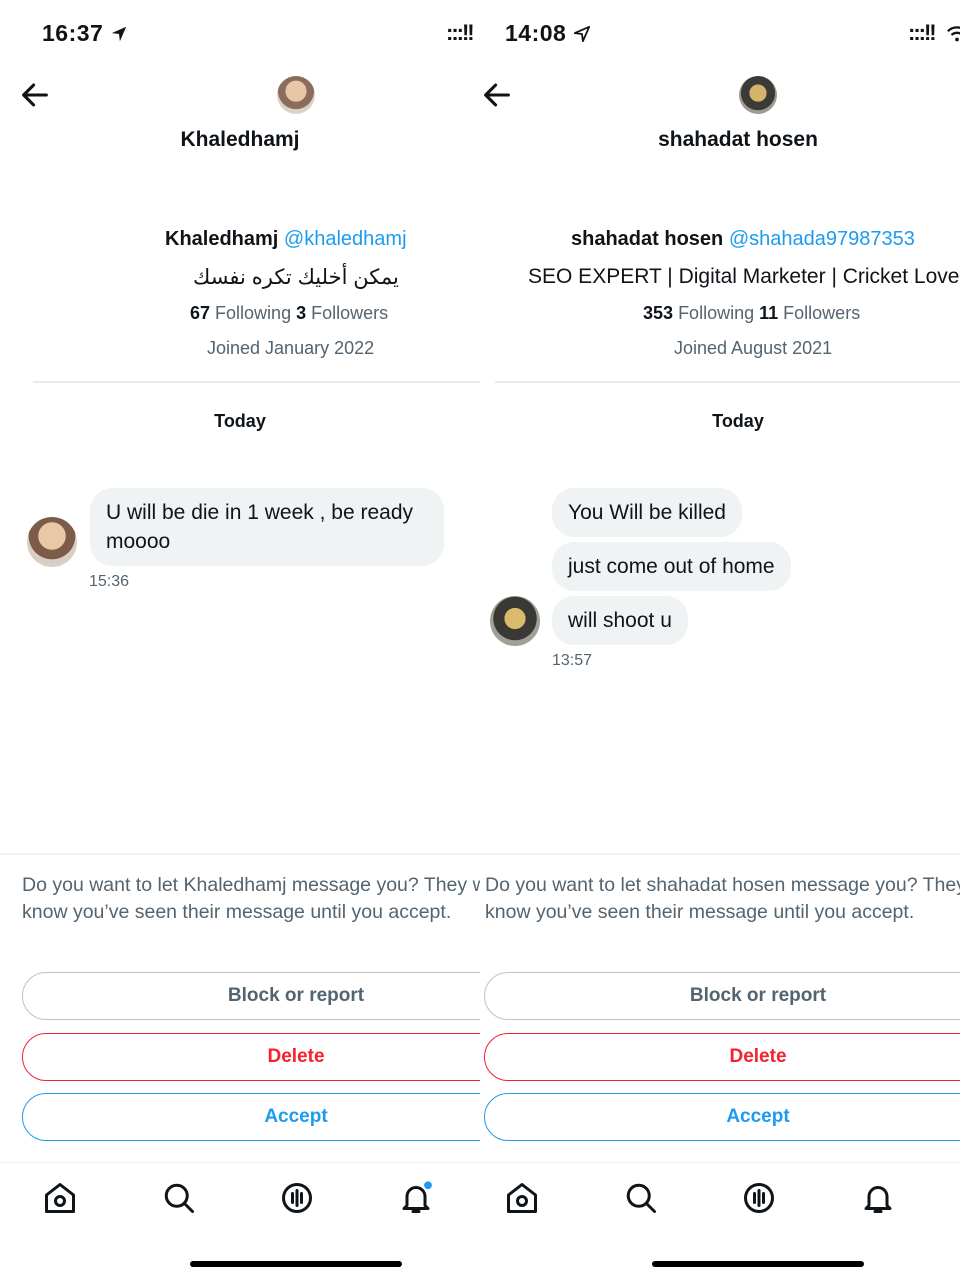  I want to click on follow-stats: 67 Following 3 Followers, so click(289, 313).